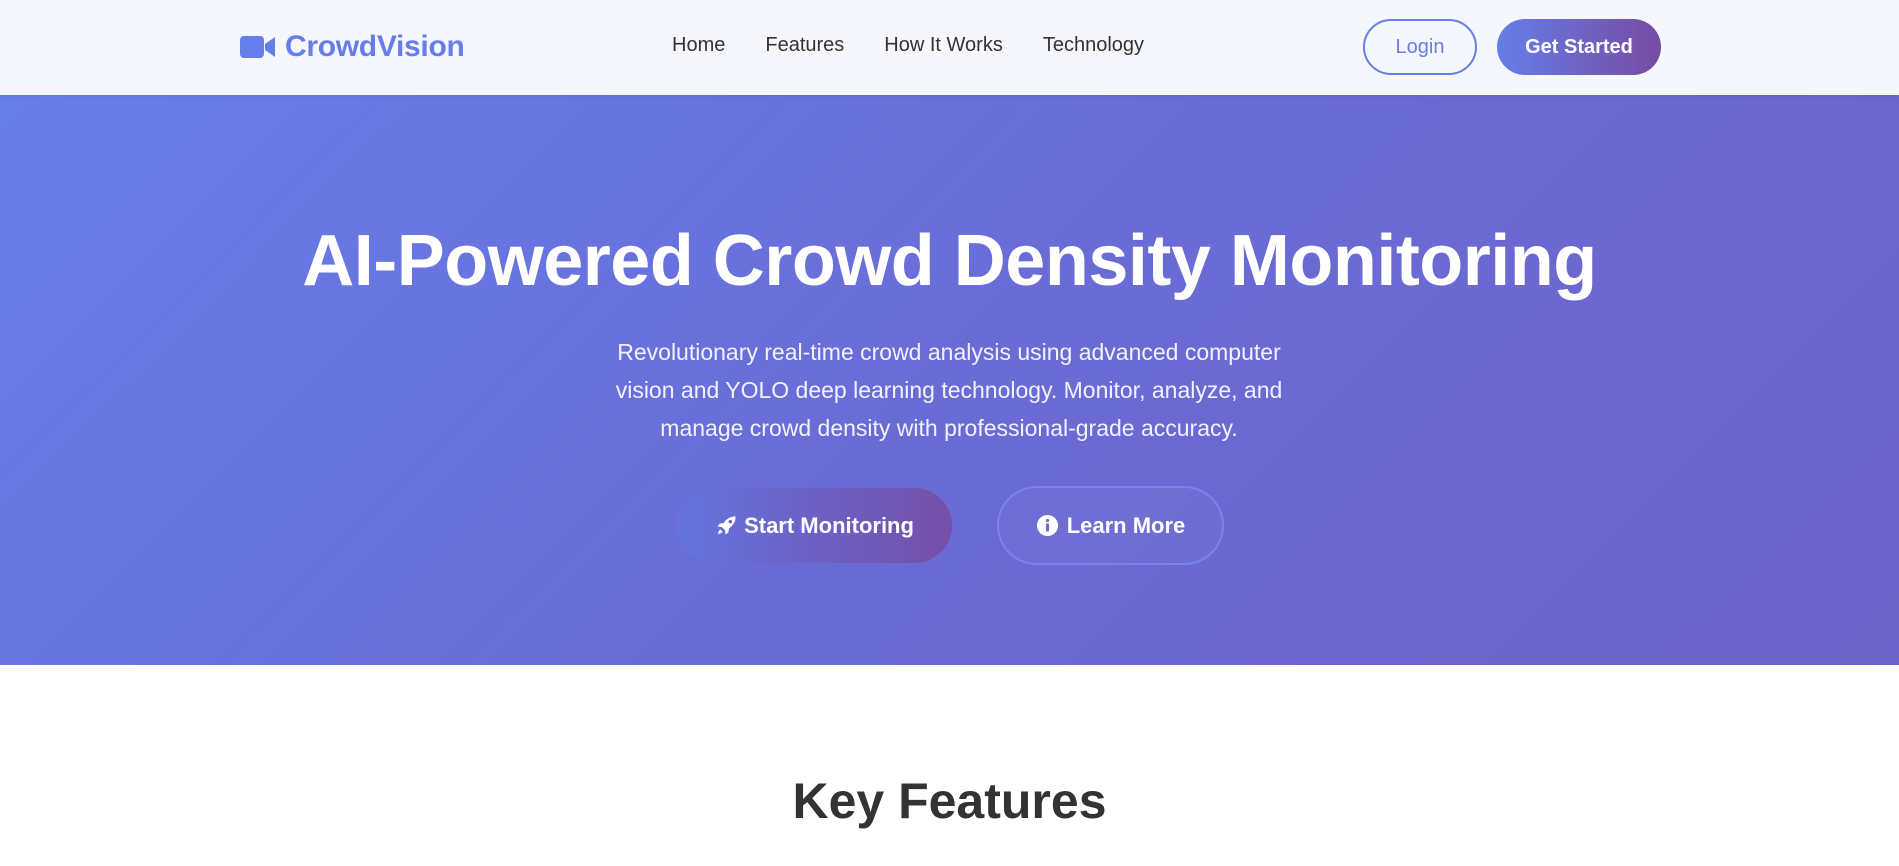 Image resolution: width=1899 pixels, height=866 pixels. I want to click on video-camera-icon, so click(257, 47).